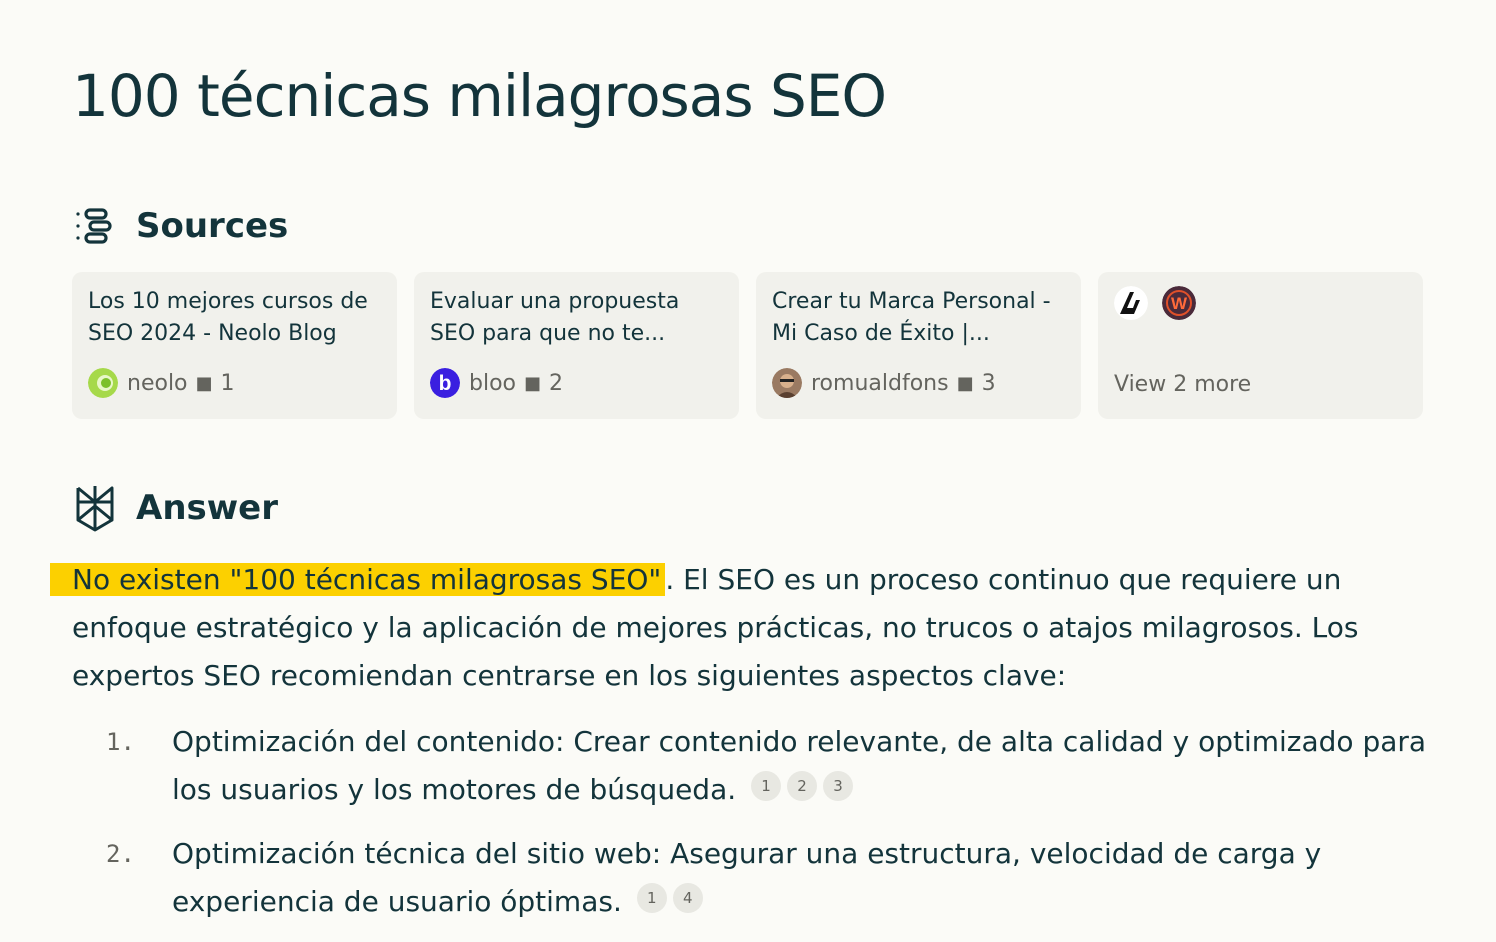 The width and height of the screenshot is (1496, 942). What do you see at coordinates (96, 509) in the screenshot?
I see `perplexity-logo-icon` at bounding box center [96, 509].